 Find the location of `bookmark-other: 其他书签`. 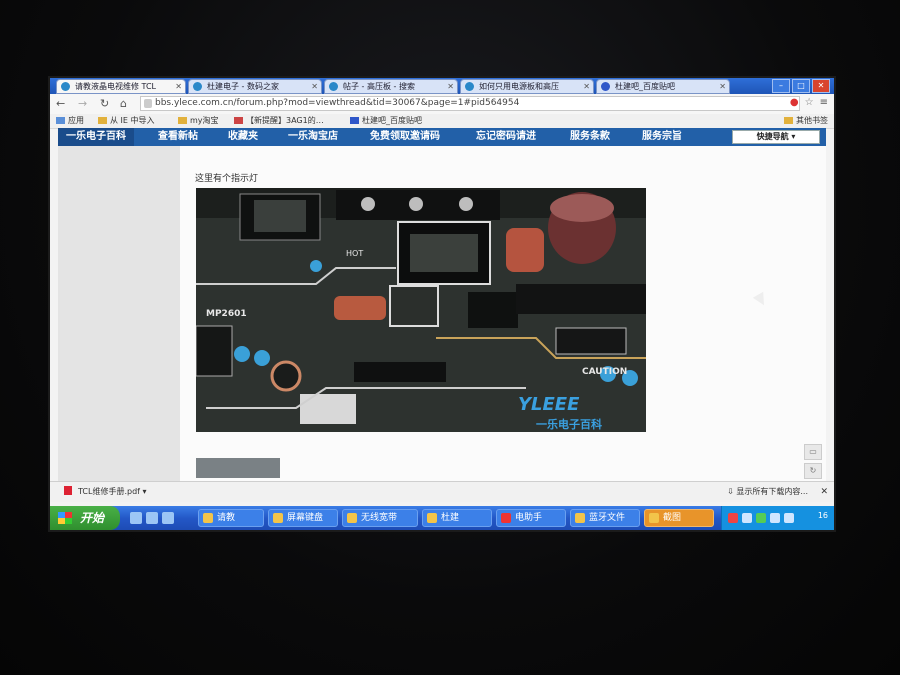

bookmark-other: 其他书签 is located at coordinates (806, 121).